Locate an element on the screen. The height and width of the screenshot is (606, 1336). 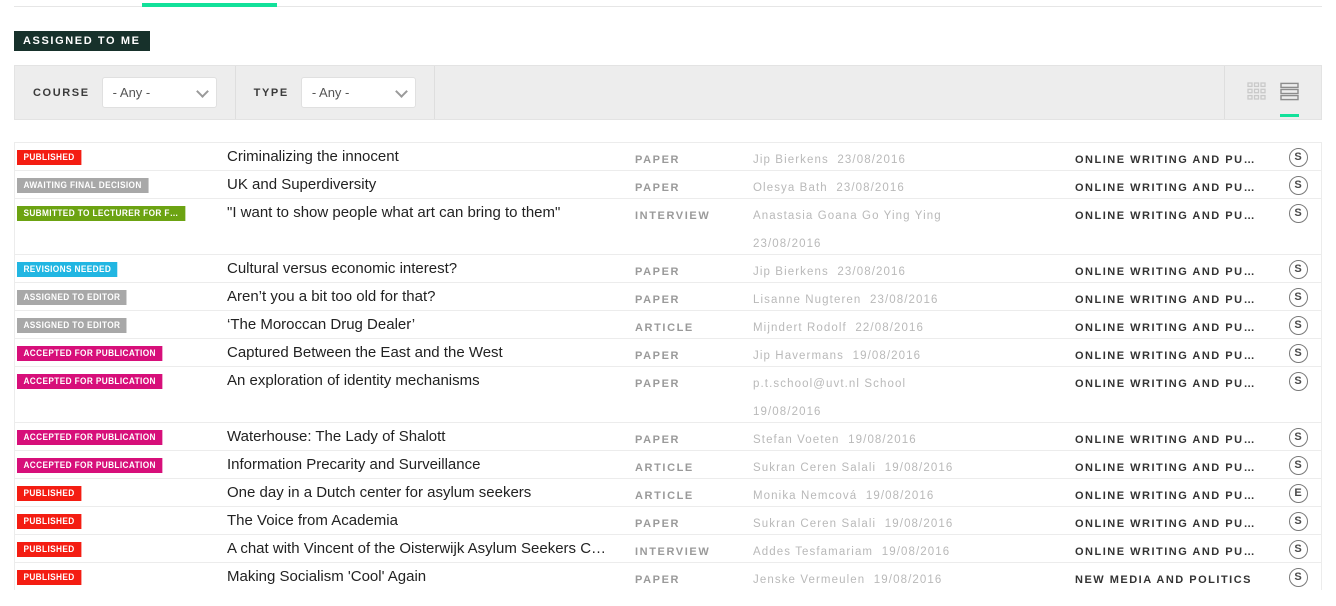
status-badge: REVISIONS NEEDED is located at coordinates (67, 270).